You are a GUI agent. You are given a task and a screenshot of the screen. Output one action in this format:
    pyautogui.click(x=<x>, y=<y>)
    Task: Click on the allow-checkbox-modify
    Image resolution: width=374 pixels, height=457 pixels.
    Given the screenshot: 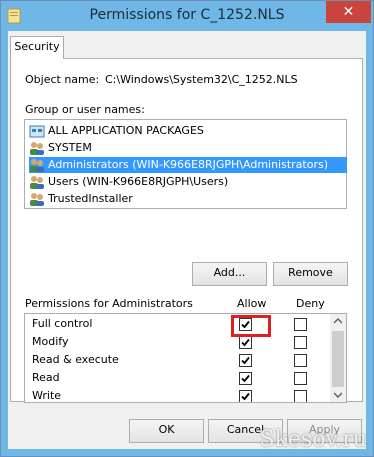 What is the action you would take?
    pyautogui.click(x=245, y=342)
    